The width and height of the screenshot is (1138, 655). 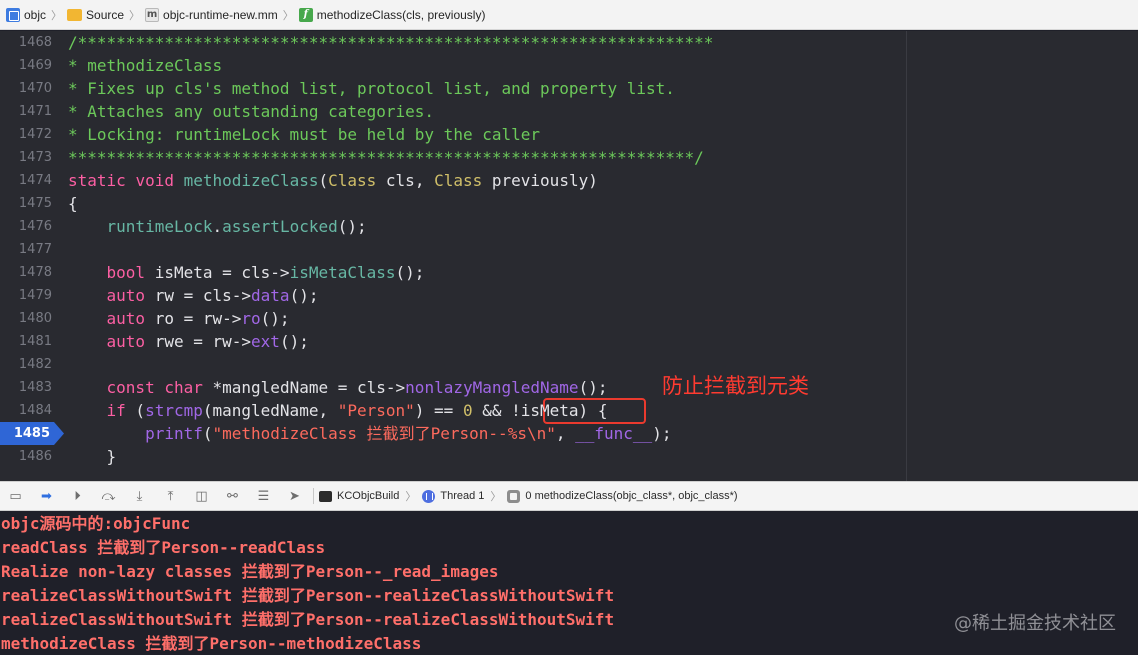 I want to click on code-line: bool isMeta = cls->isMetaClass();, so click(x=246, y=272).